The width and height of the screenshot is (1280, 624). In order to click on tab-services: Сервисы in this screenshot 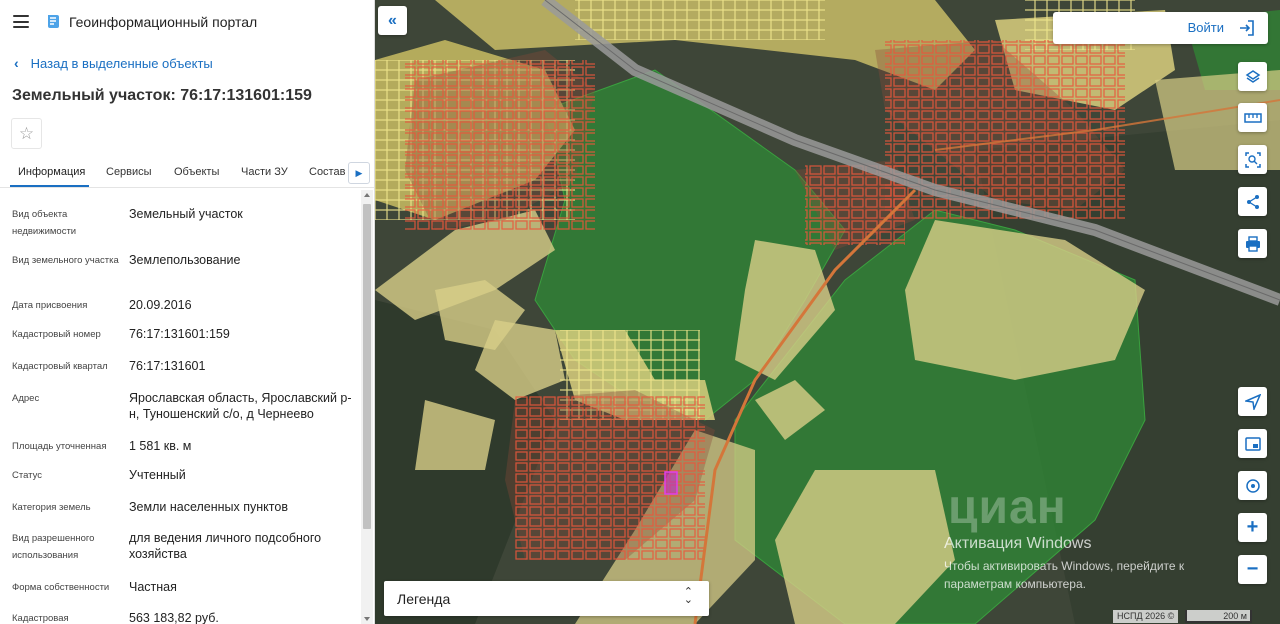, I will do `click(129, 172)`.